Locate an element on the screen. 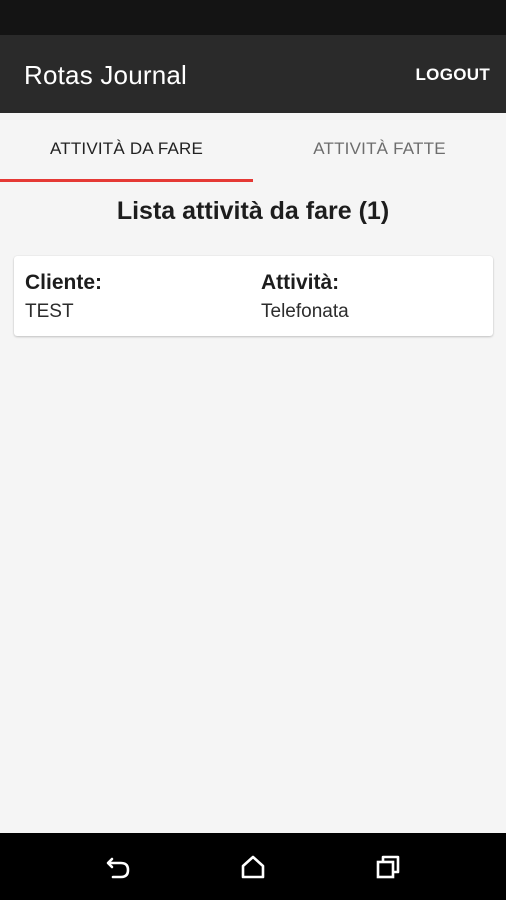  recent-apps-icon is located at coordinates (388, 867).